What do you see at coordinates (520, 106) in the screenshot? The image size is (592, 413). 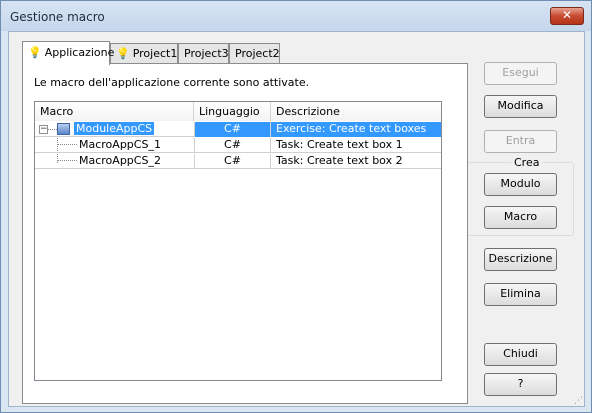 I see `modifica-button: Modifica` at bounding box center [520, 106].